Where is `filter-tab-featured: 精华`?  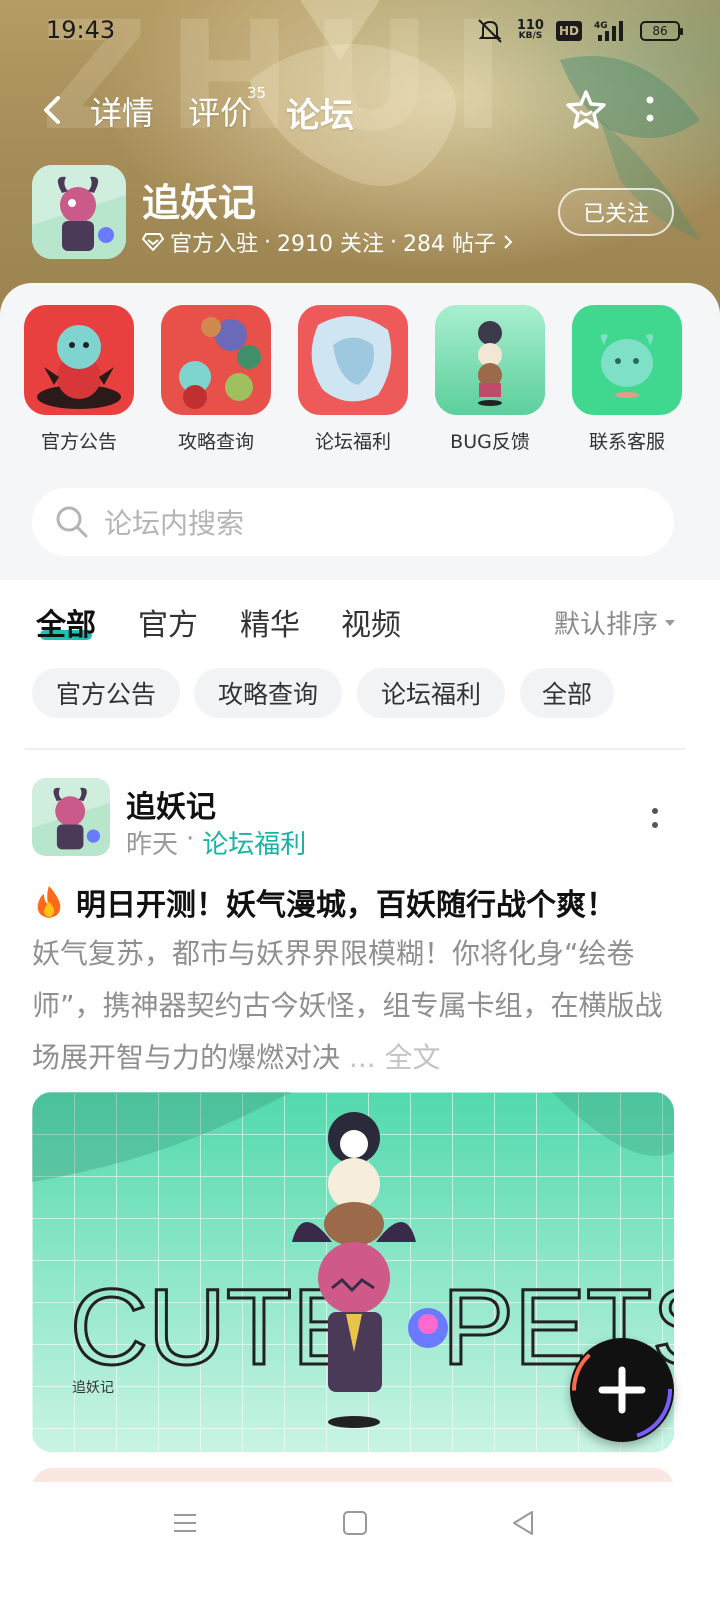 filter-tab-featured: 精华 is located at coordinates (270, 622).